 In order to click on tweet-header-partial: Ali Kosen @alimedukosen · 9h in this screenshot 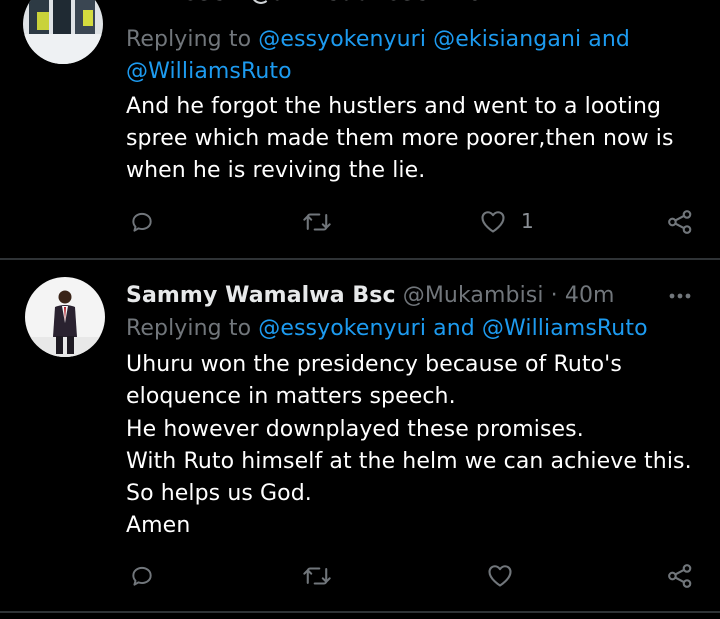, I will do `click(313, 5)`.